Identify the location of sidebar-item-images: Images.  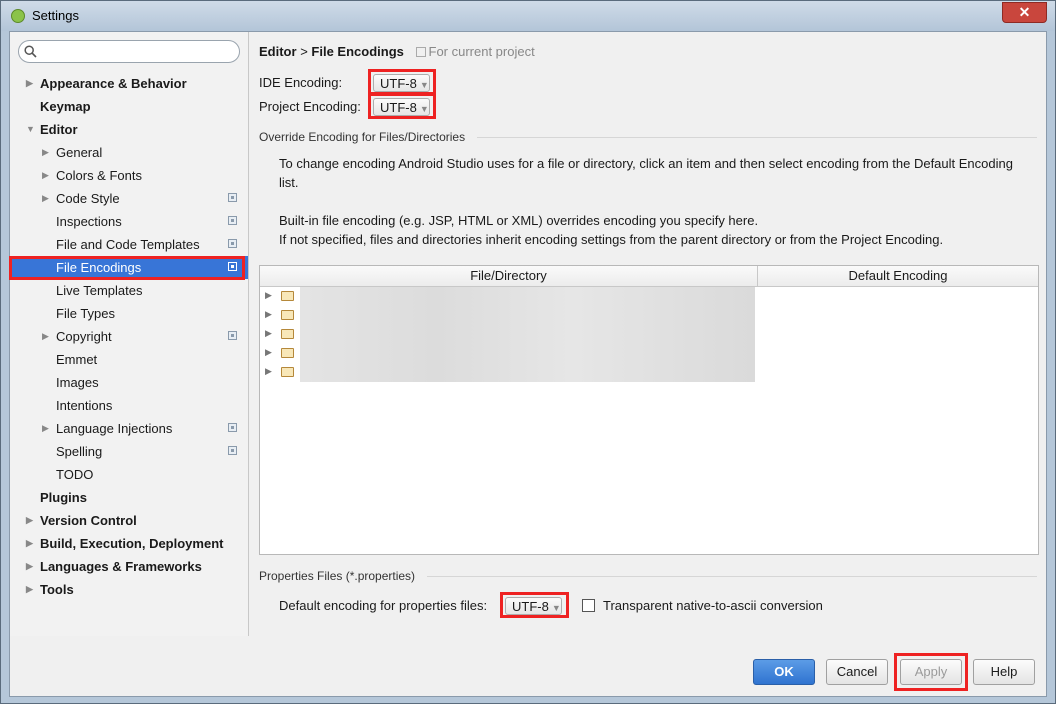
(129, 382).